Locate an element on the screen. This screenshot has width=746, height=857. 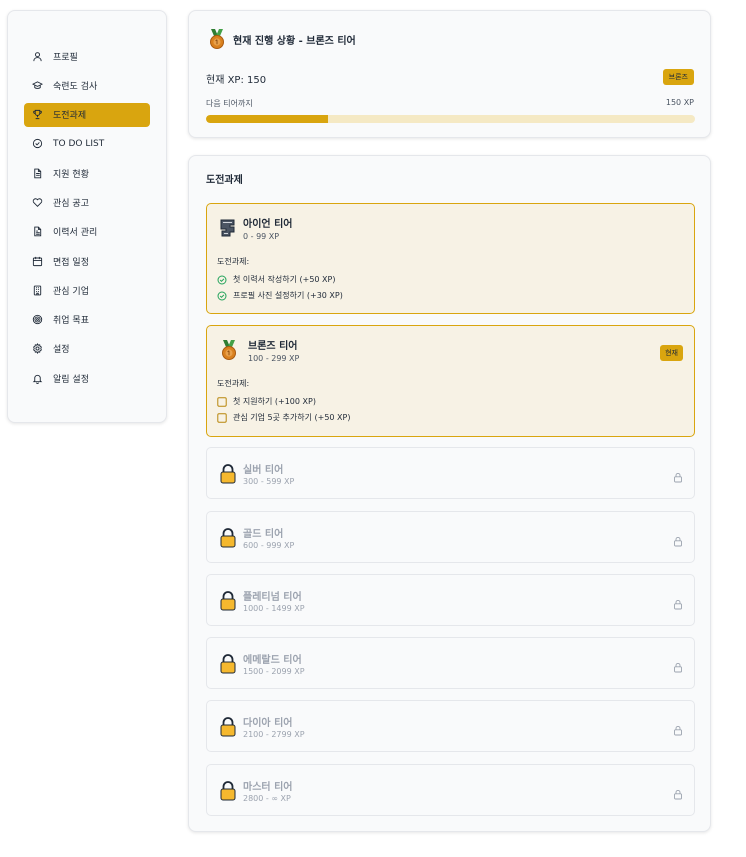
tier-range: 1500 - 2099 XP is located at coordinates (274, 671).